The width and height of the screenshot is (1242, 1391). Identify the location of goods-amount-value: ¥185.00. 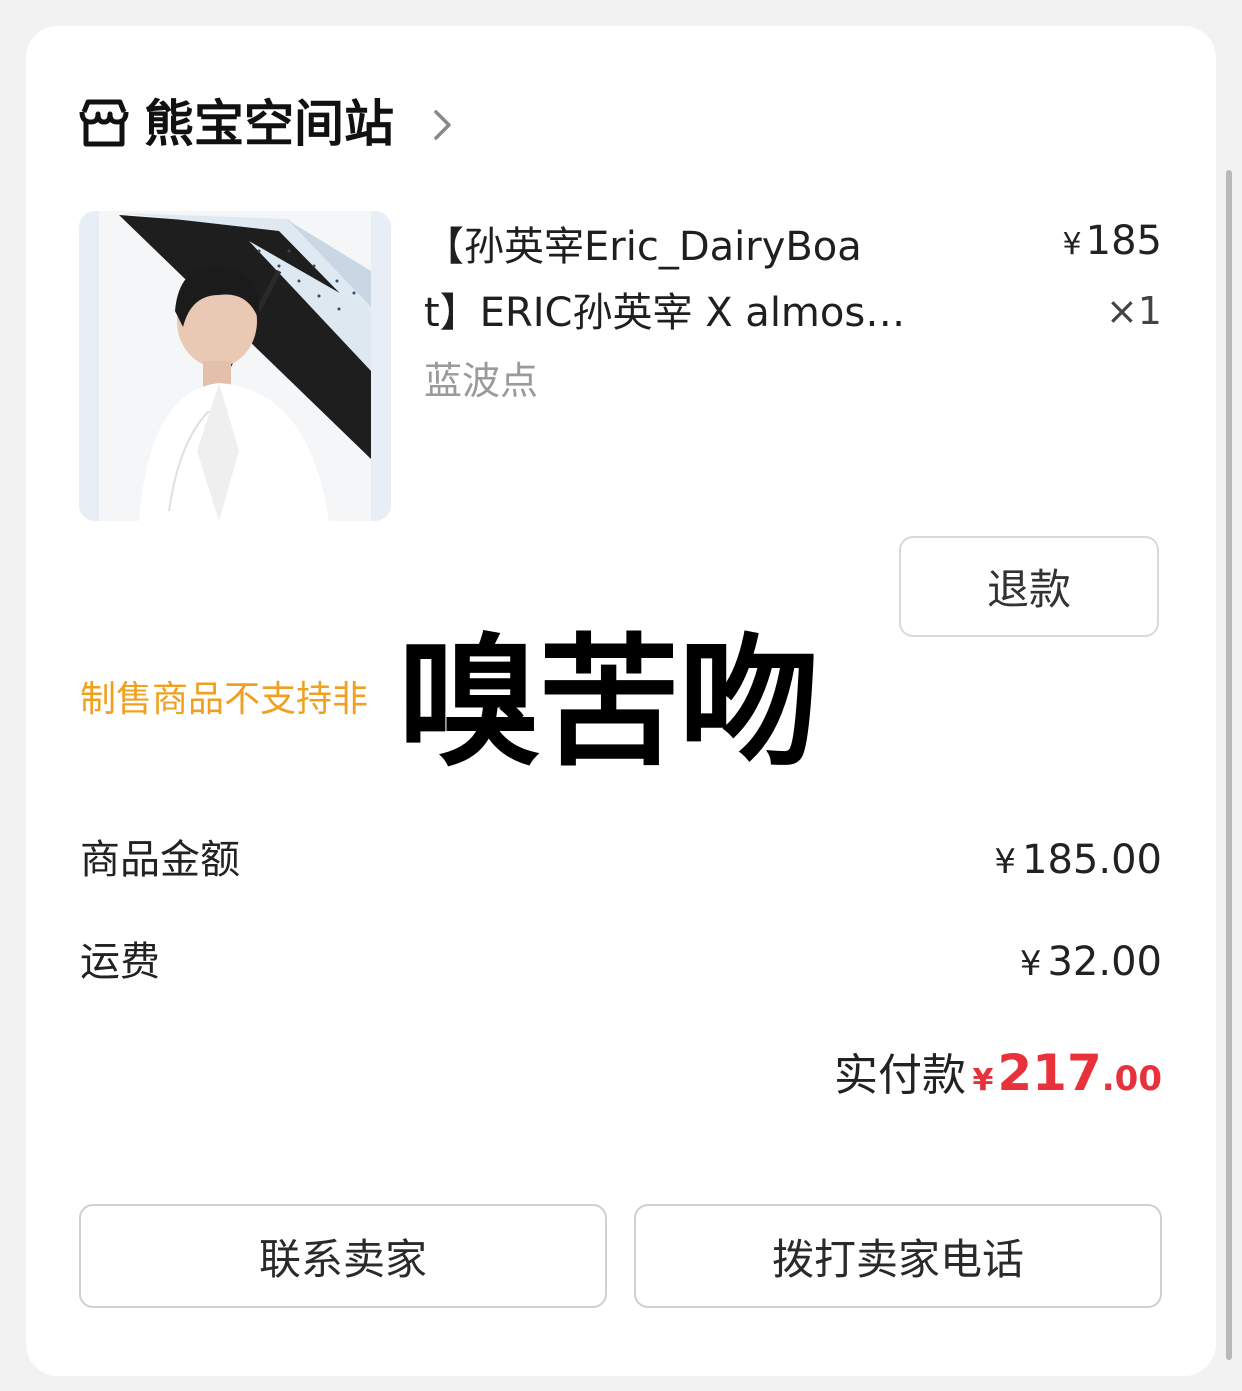
(1078, 861).